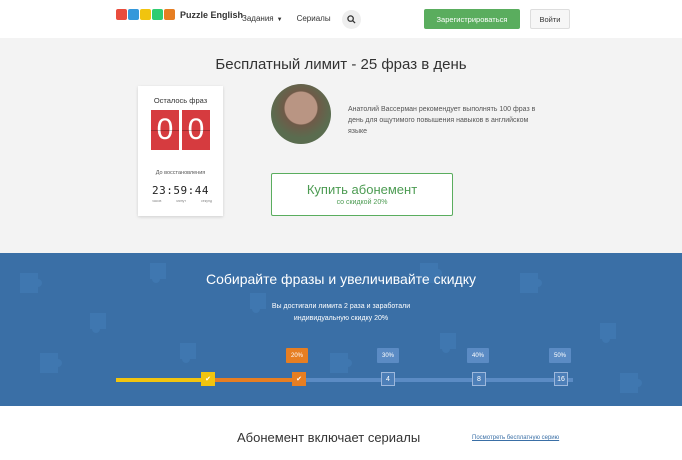 The height and width of the screenshot is (460, 682). I want to click on nav-tasks-label: Задания, so click(258, 18).